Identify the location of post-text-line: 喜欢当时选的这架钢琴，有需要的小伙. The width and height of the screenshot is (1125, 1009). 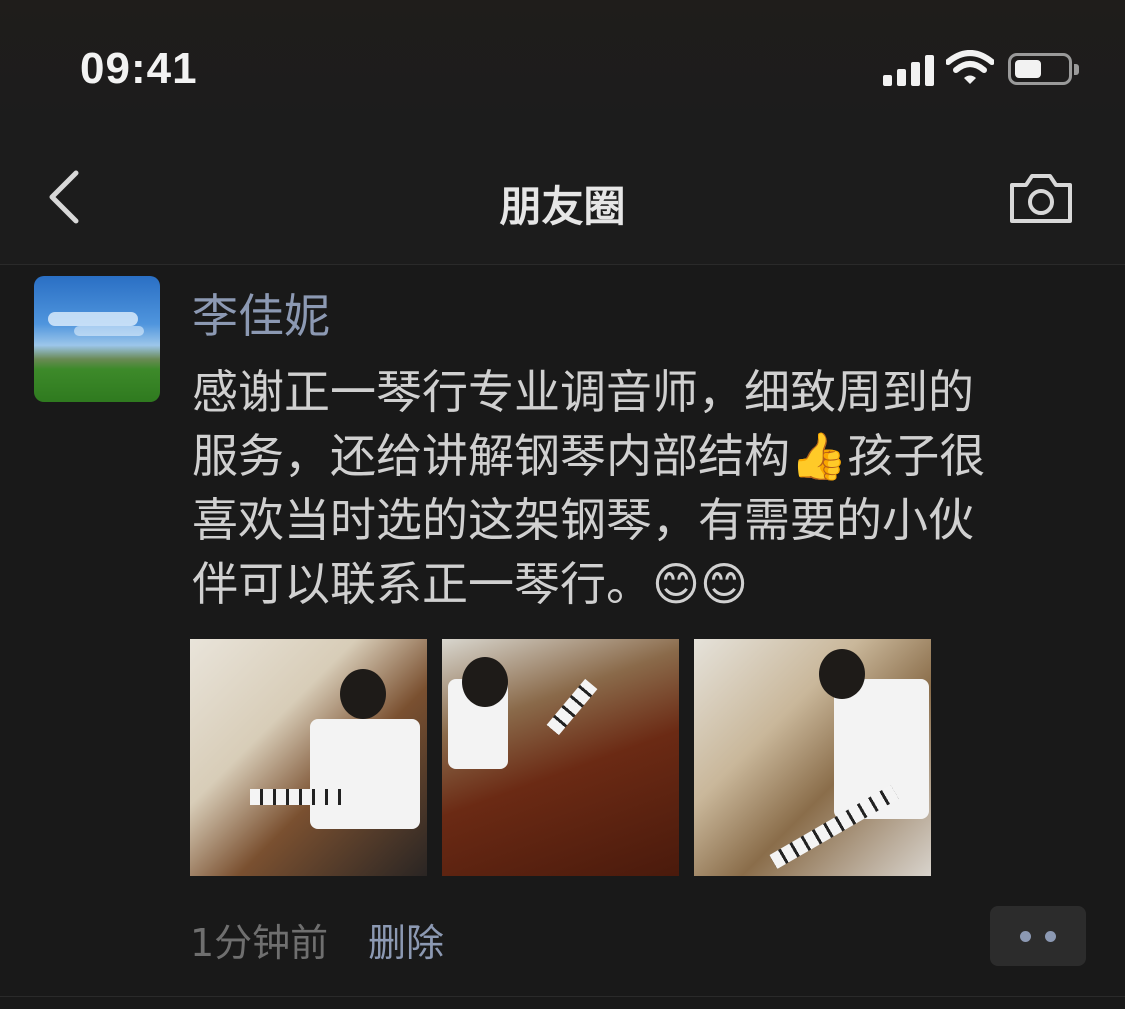
(583, 520).